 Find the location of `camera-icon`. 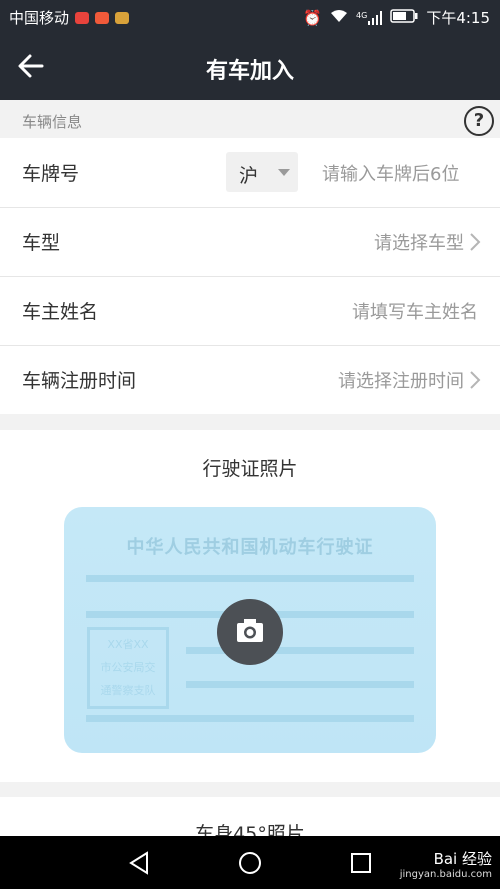

camera-icon is located at coordinates (250, 630).